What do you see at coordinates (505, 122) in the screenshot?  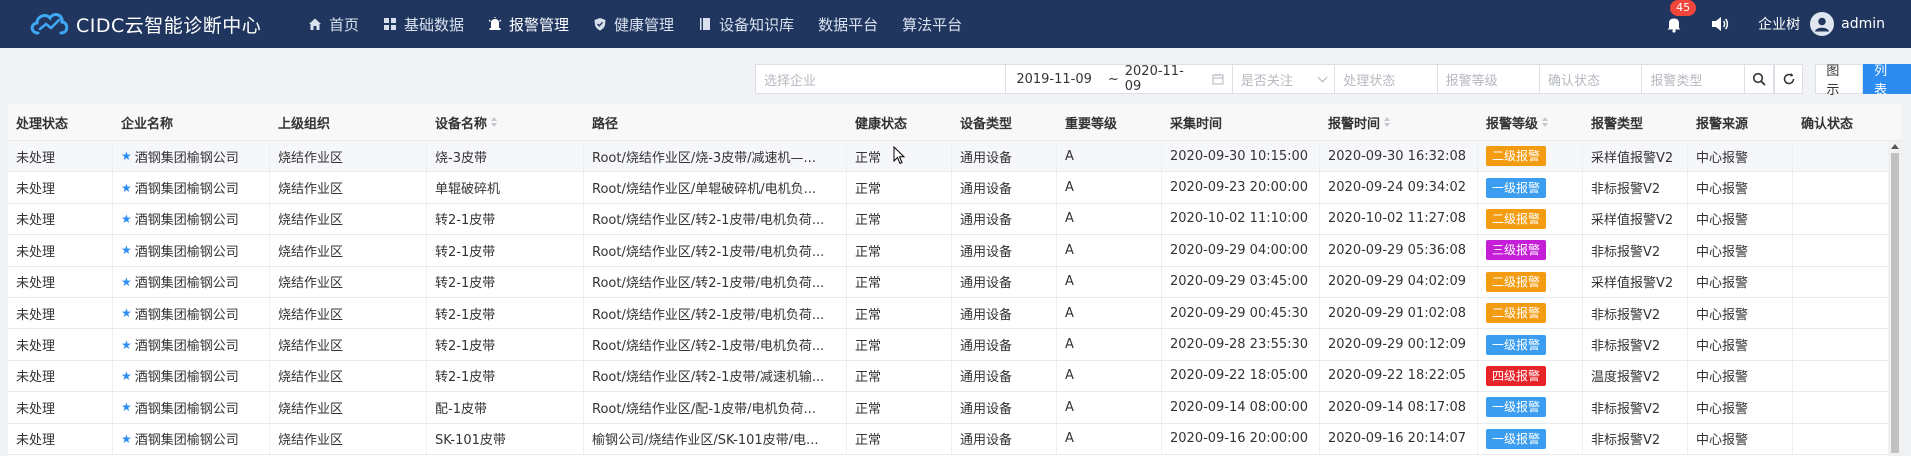 I see `column-header-device-name: 设备名称` at bounding box center [505, 122].